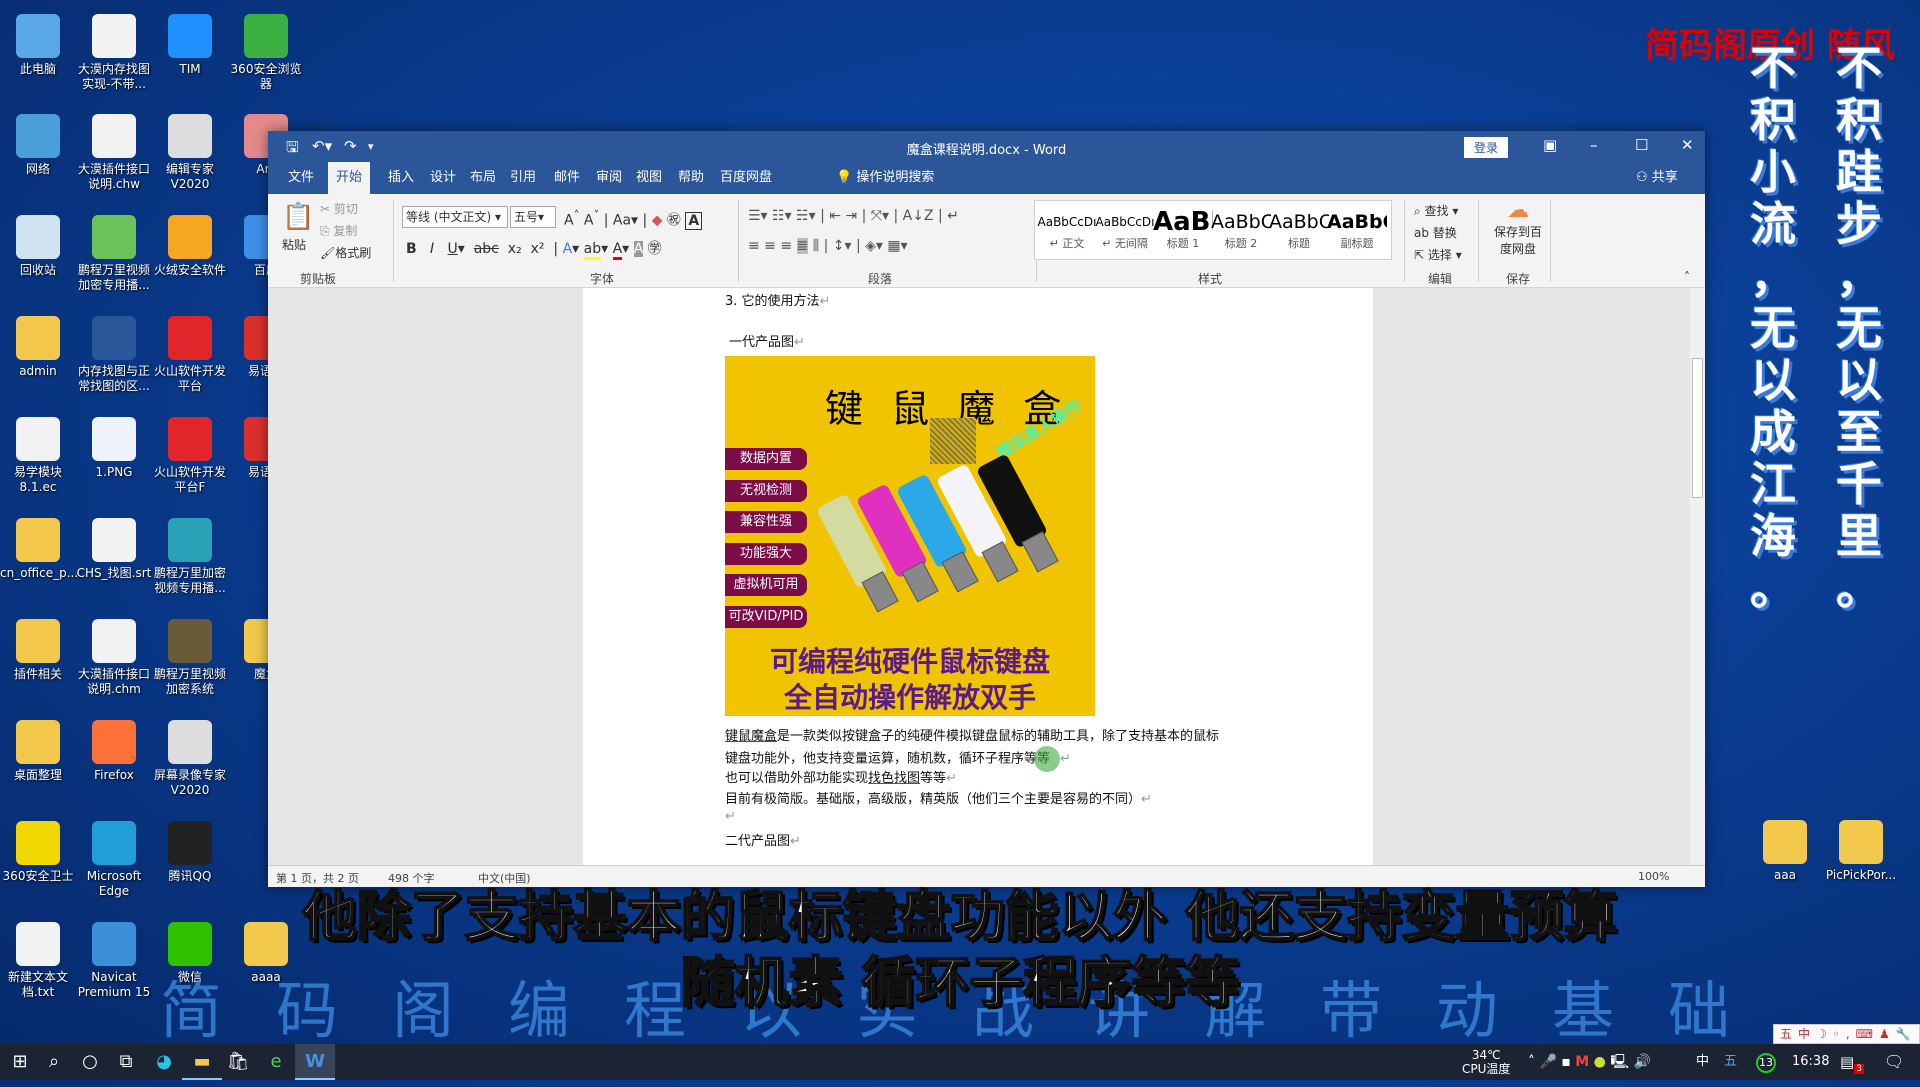  Describe the element at coordinates (1697, 576) in the screenshot. I see `vertical-scrollbar` at that location.